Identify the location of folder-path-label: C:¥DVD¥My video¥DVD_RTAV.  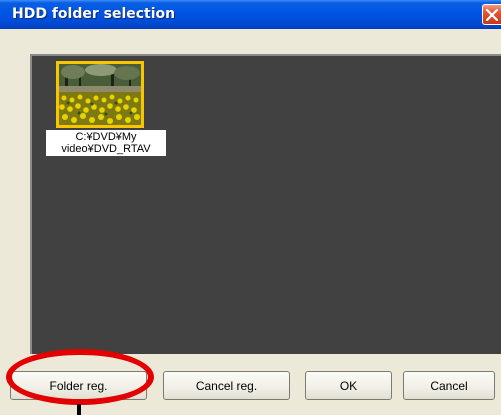
(106, 143).